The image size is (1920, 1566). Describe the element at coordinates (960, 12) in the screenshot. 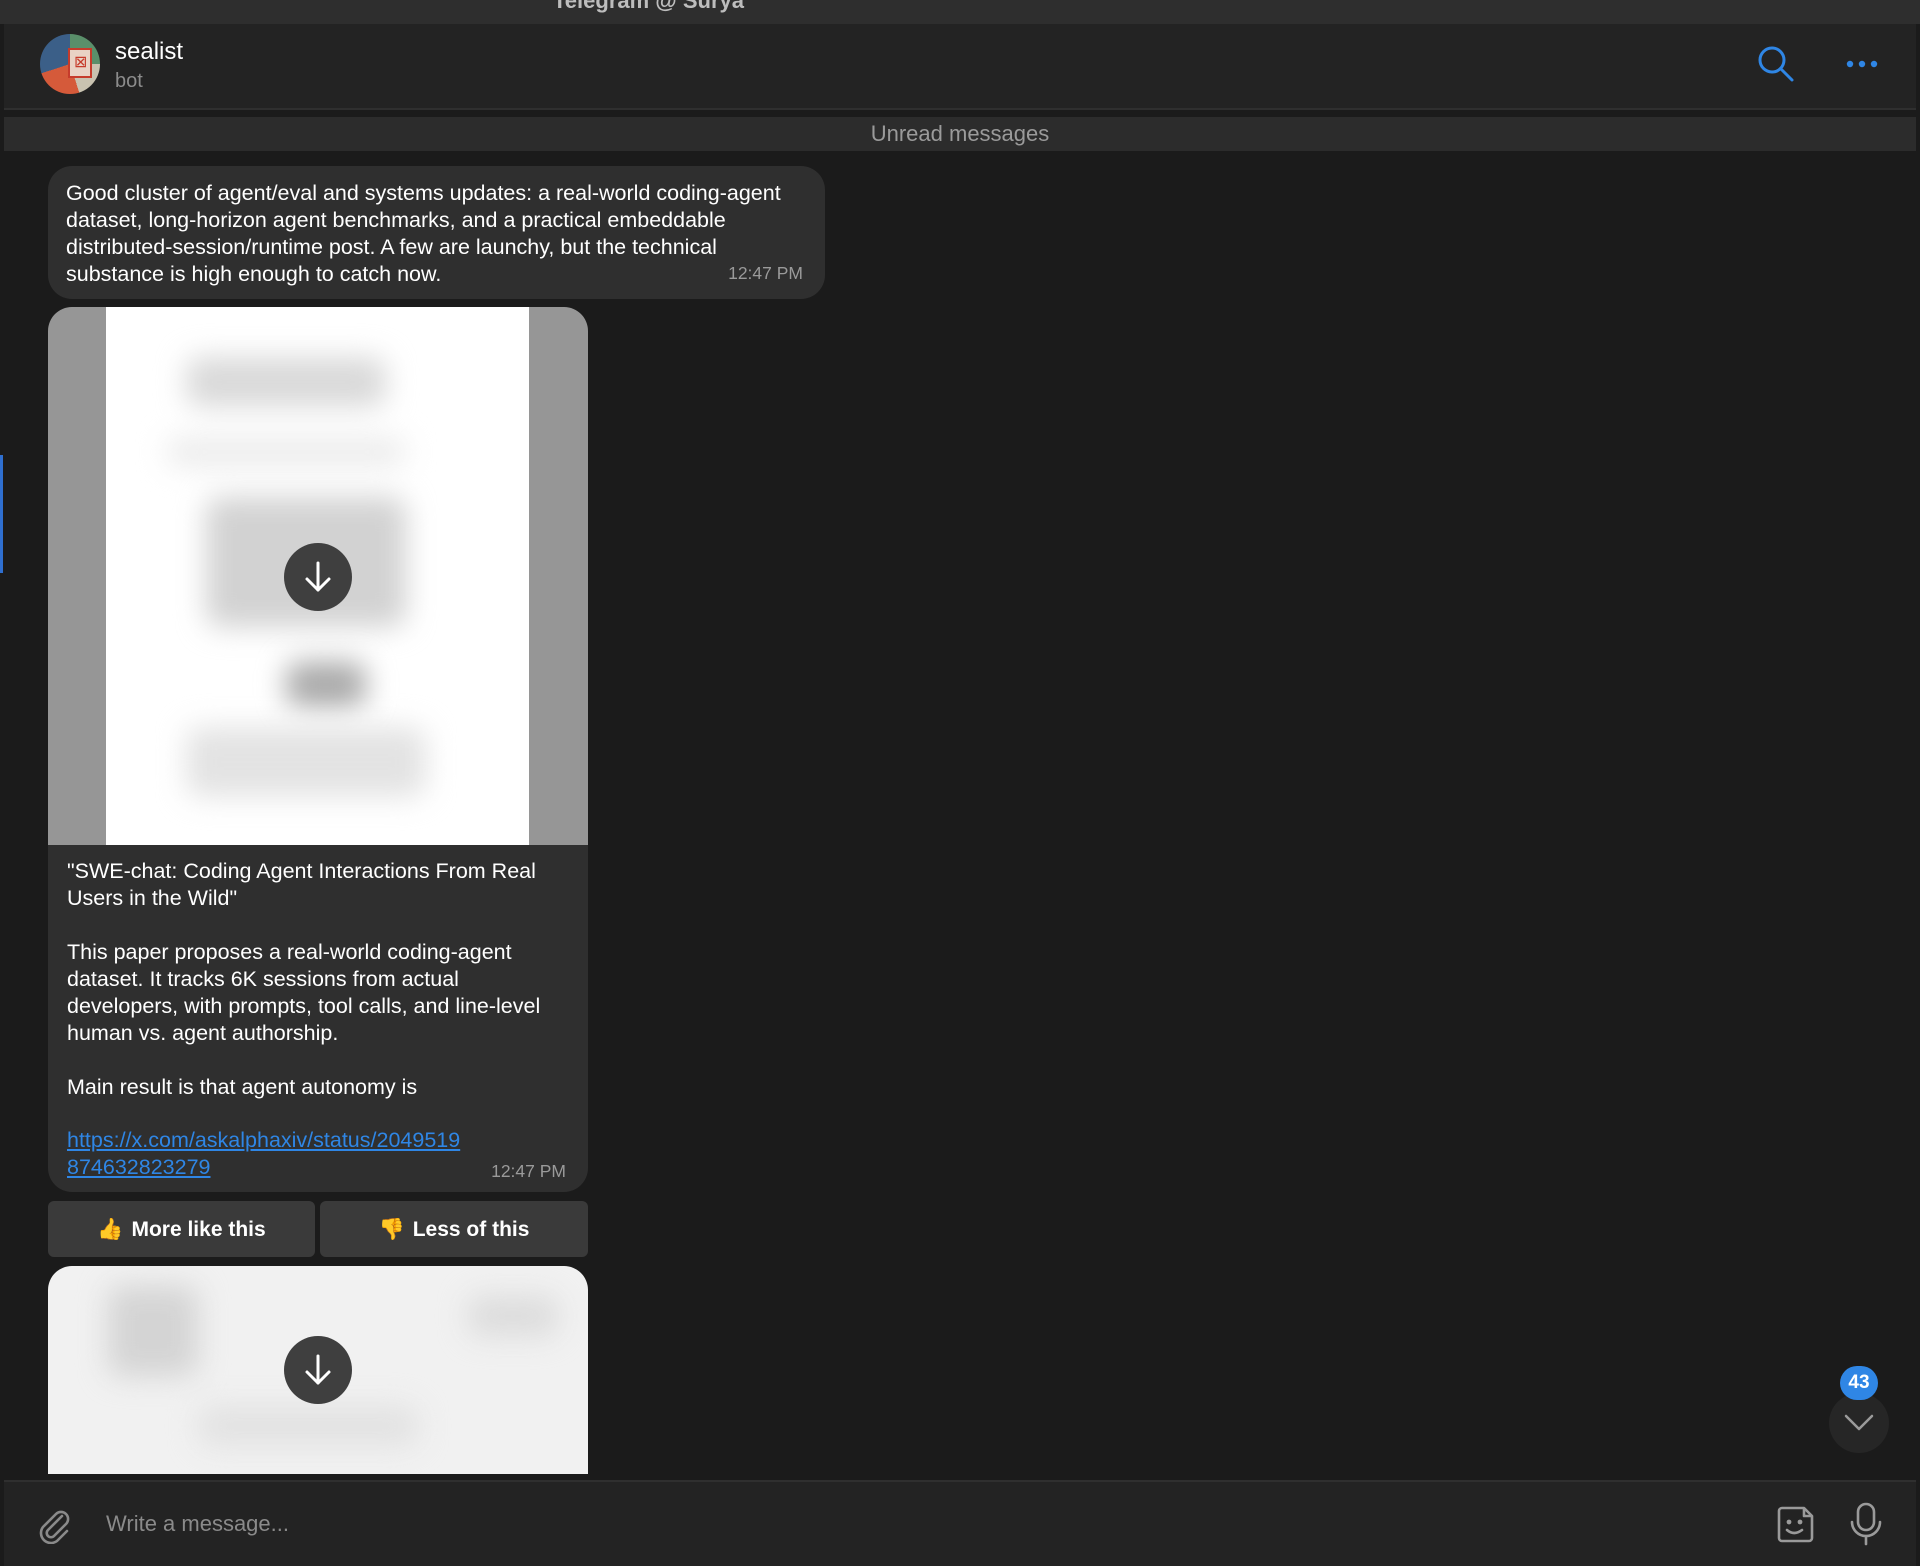

I see `title-bar: Telegram @ Surya` at that location.